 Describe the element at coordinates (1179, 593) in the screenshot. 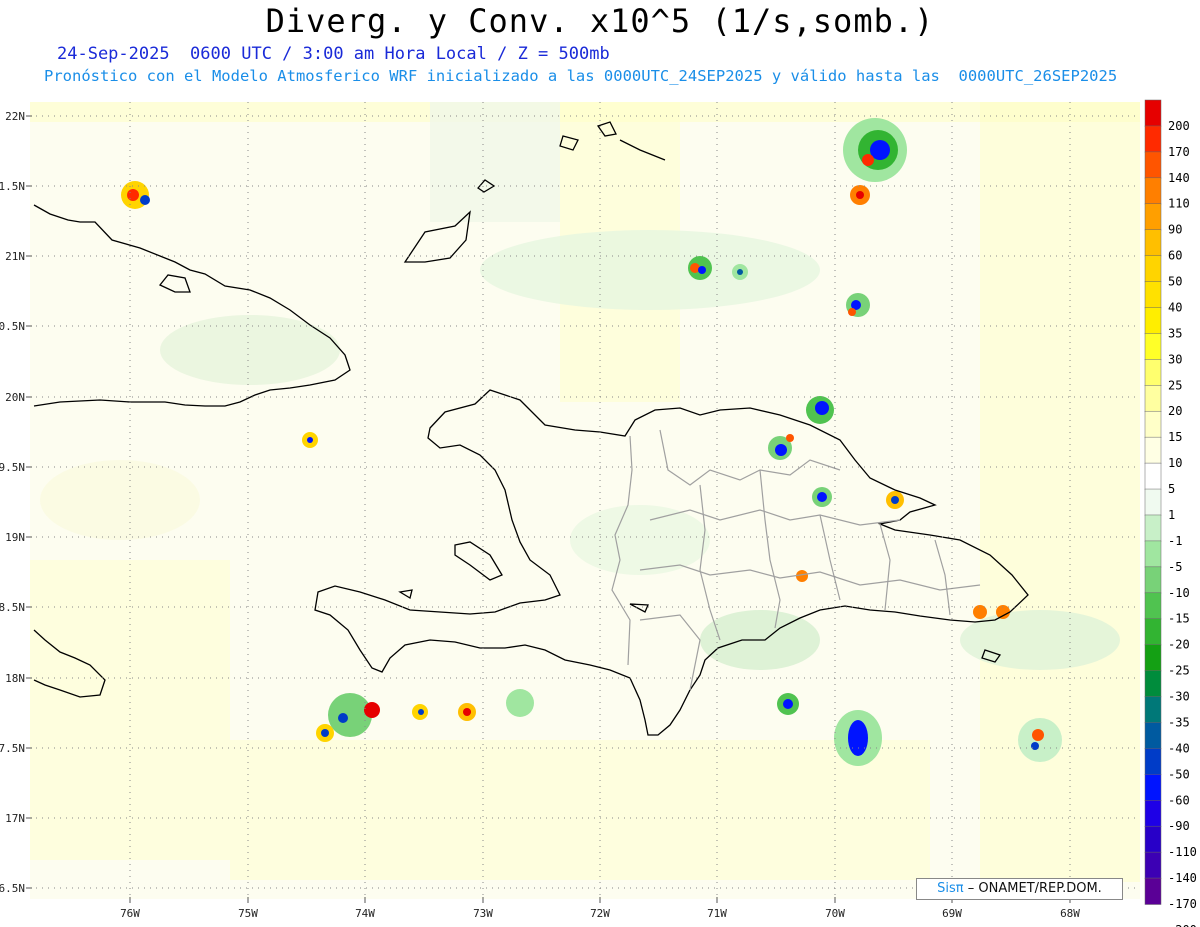

I see `colorbar-label: -10` at that location.